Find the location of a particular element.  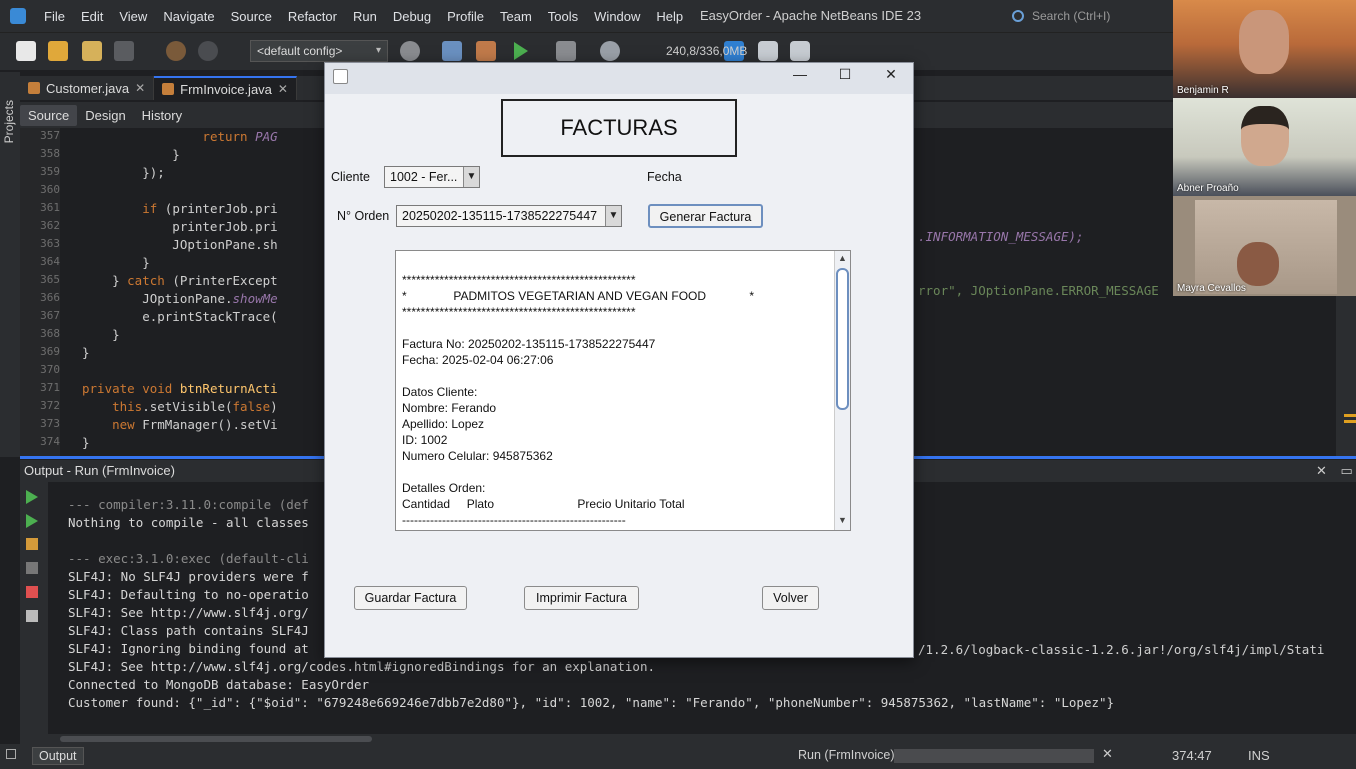

tab-frminvoice-java: FrmInvoice.java ✕ is located at coordinates (225, 88).